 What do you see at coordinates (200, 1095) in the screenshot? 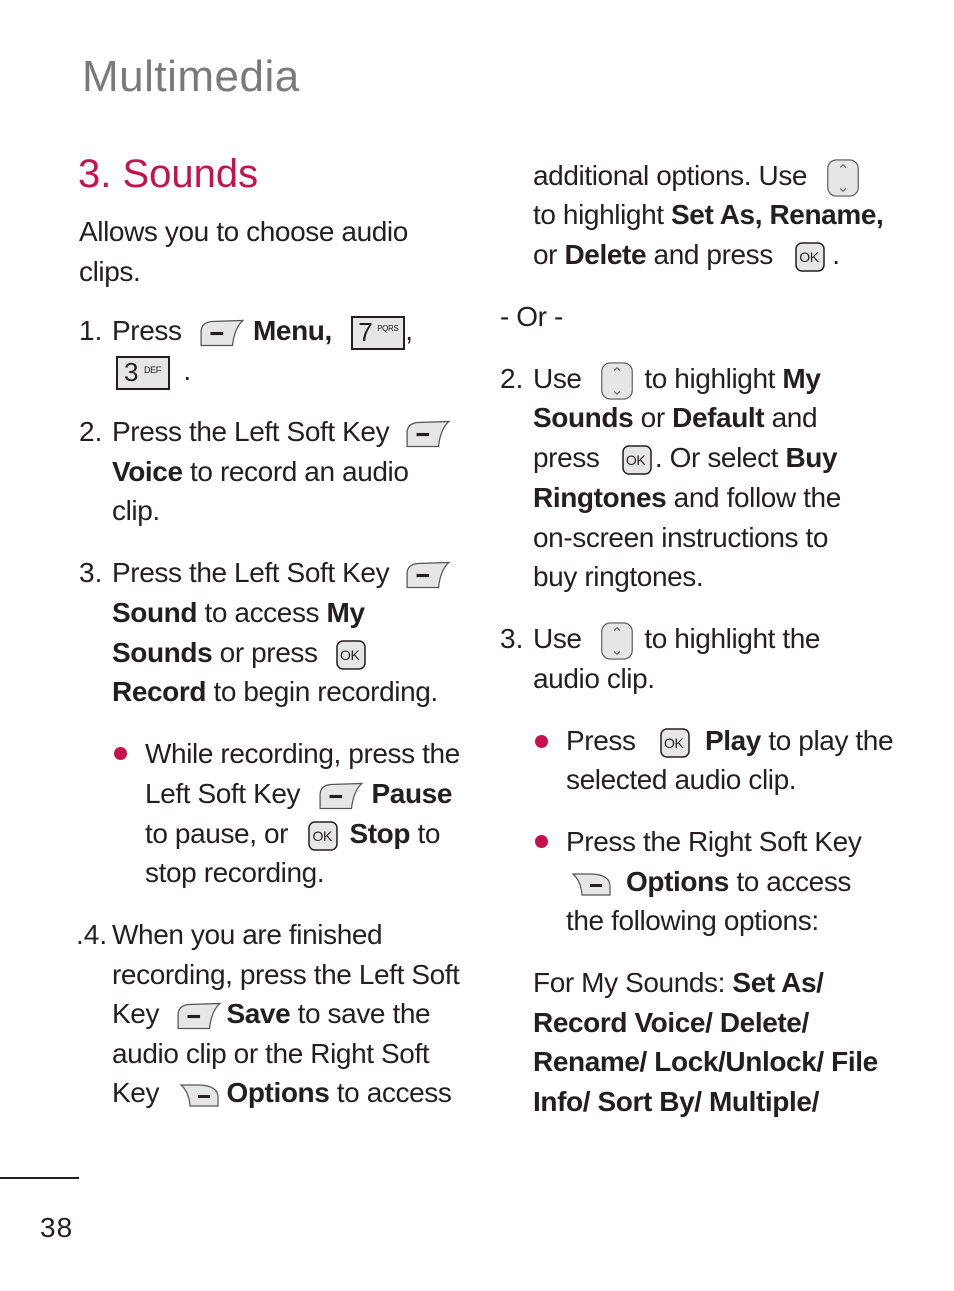
I see `right-soft-key-icon` at bounding box center [200, 1095].